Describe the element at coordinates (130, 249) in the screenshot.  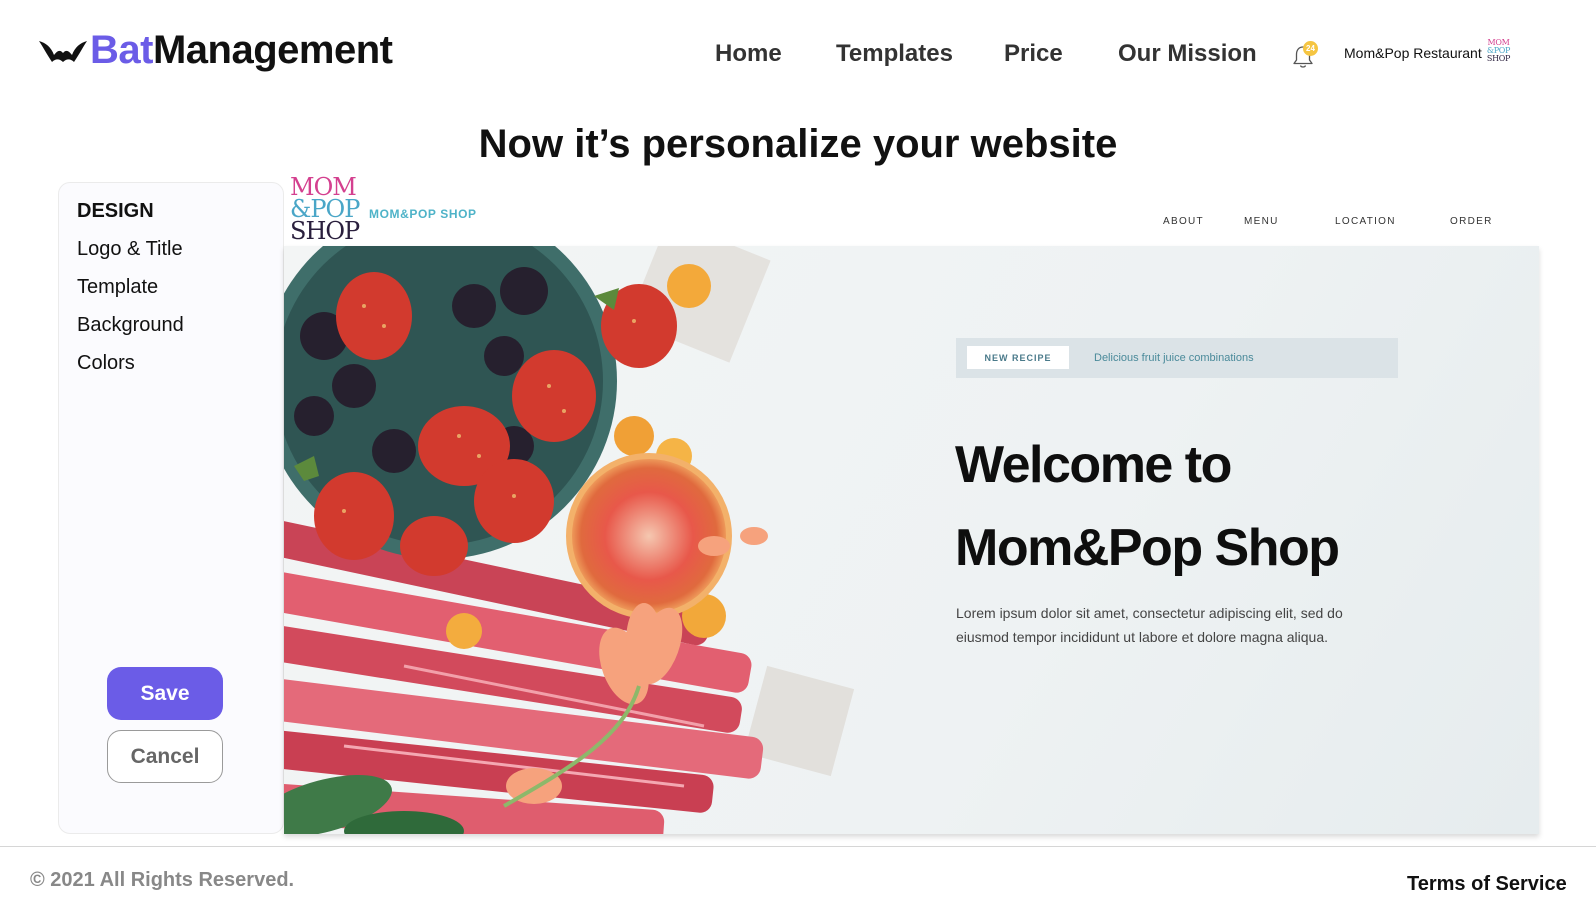
I see `sidebar-item-logo-title: Logo & Title` at that location.